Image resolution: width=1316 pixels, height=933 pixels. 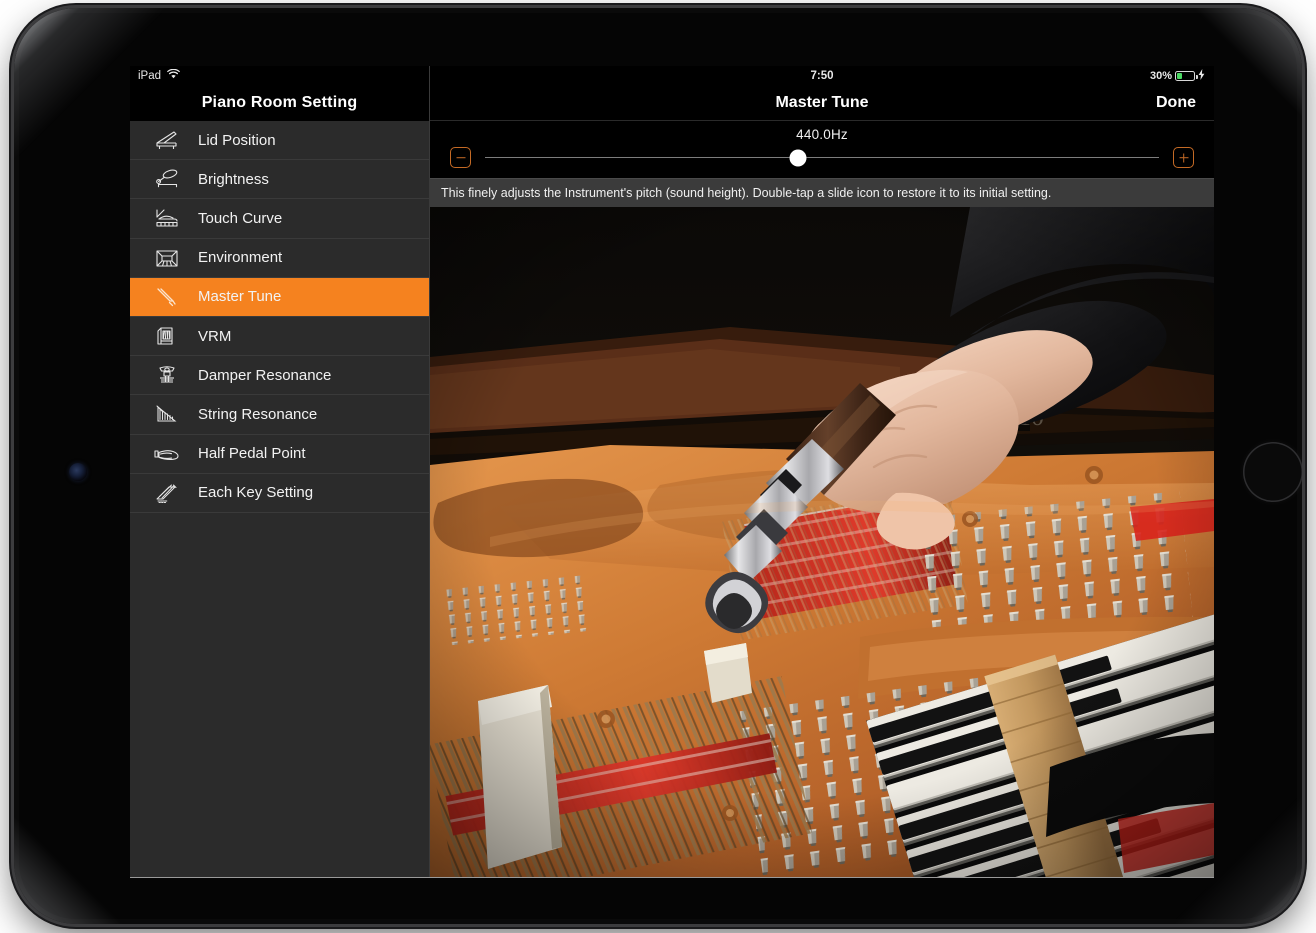 What do you see at coordinates (167, 297) in the screenshot?
I see `tuning-fork-icon` at bounding box center [167, 297].